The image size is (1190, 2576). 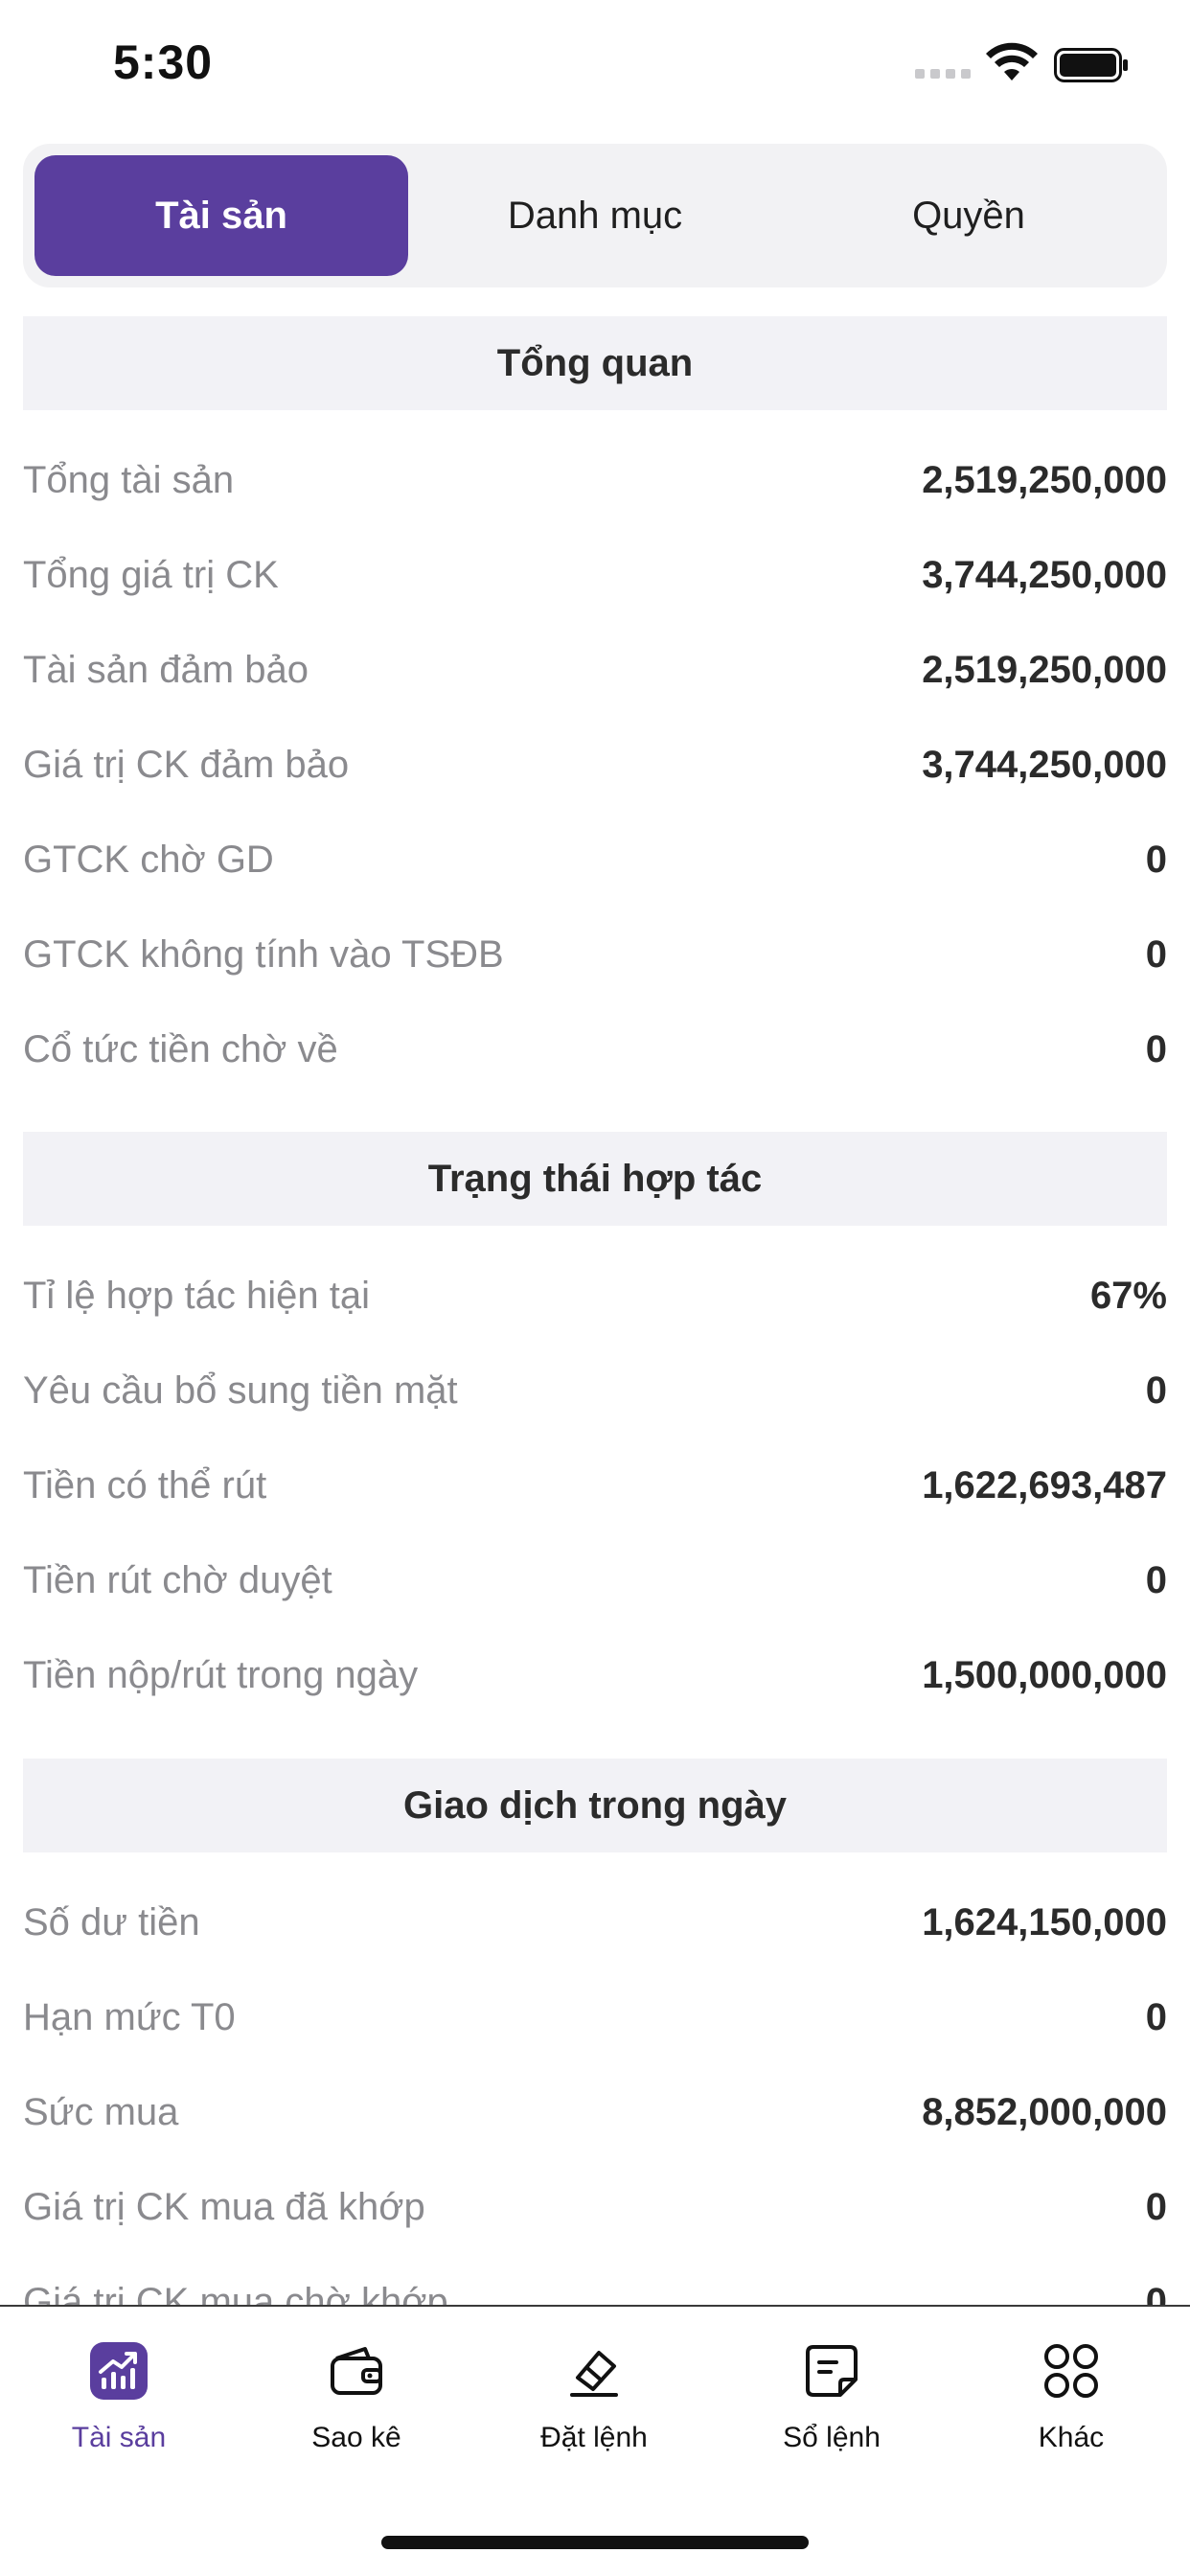 I want to click on nav-label: Tài sản, so click(x=119, y=2437).